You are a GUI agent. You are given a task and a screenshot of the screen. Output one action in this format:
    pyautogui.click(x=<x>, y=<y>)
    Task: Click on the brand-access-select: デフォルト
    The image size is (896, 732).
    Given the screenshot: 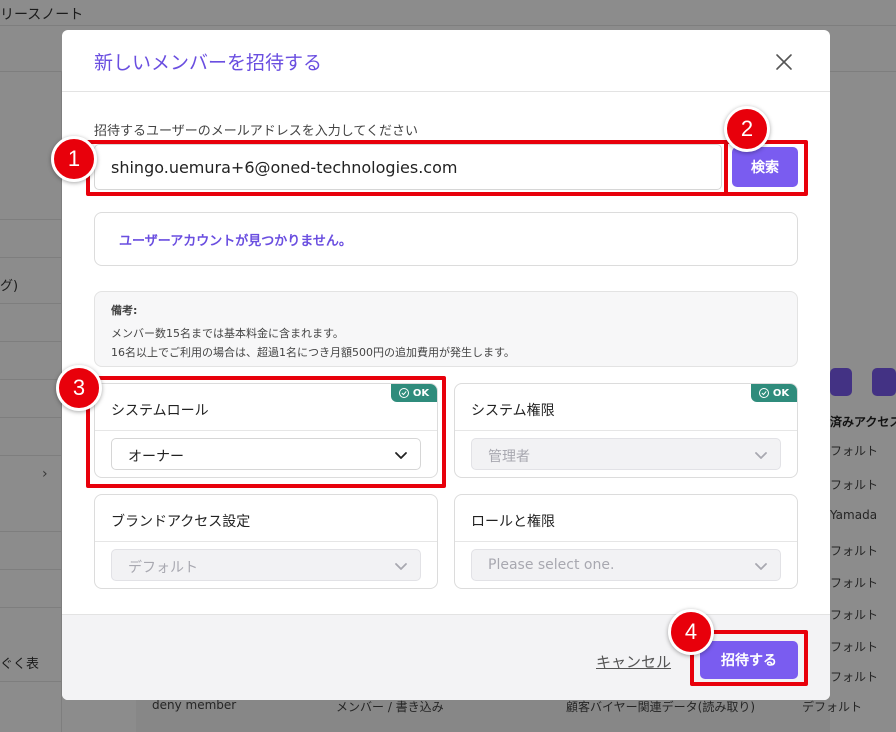 What is the action you would take?
    pyautogui.click(x=266, y=565)
    